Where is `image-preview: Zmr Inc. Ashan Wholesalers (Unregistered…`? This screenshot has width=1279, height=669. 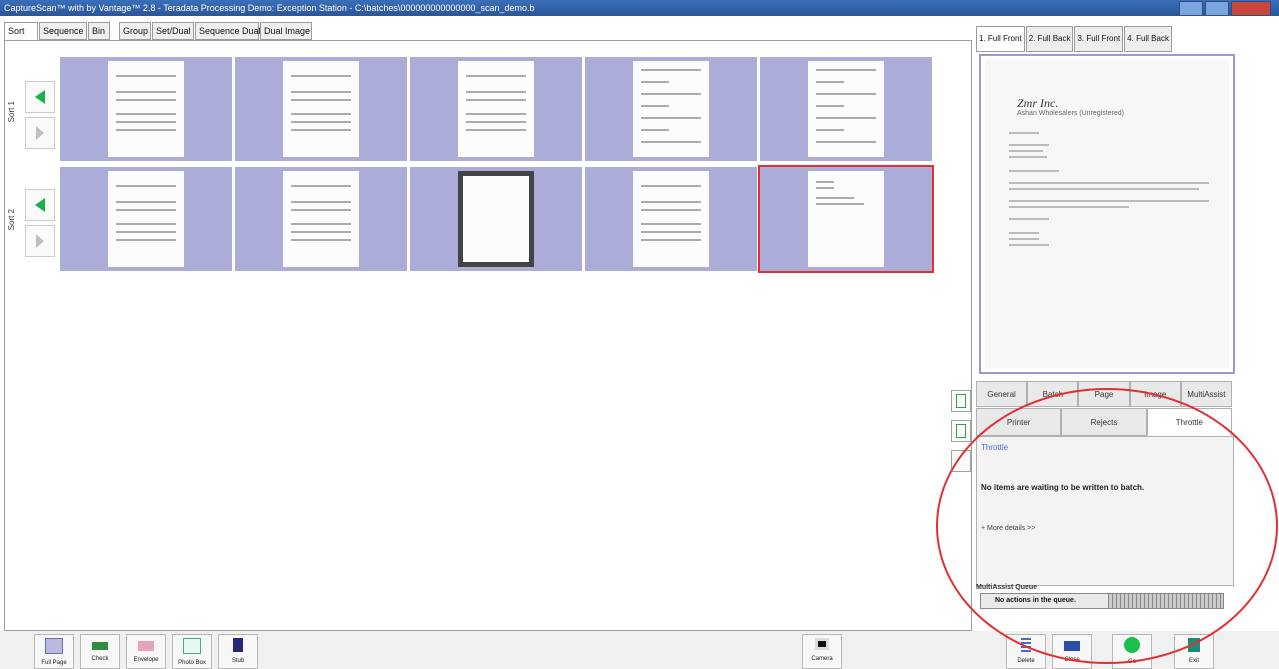
image-preview: Zmr Inc. Ashan Wholesalers (Unregistered… is located at coordinates (1107, 214).